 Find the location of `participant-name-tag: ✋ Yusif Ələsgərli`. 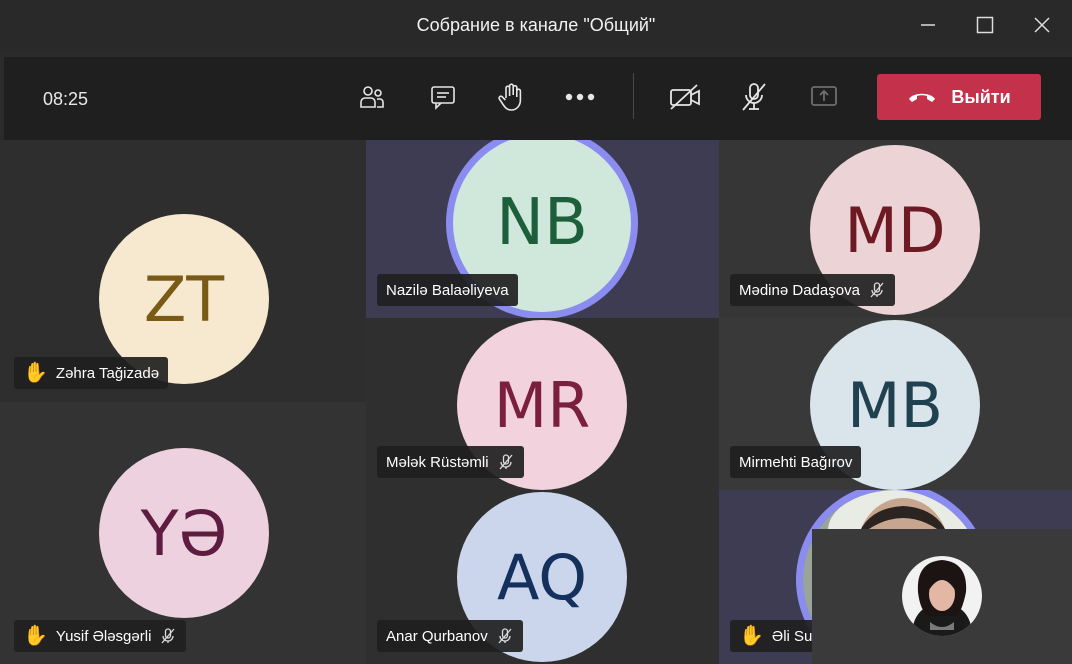

participant-name-tag: ✋ Yusif Ələsgərli is located at coordinates (100, 636).